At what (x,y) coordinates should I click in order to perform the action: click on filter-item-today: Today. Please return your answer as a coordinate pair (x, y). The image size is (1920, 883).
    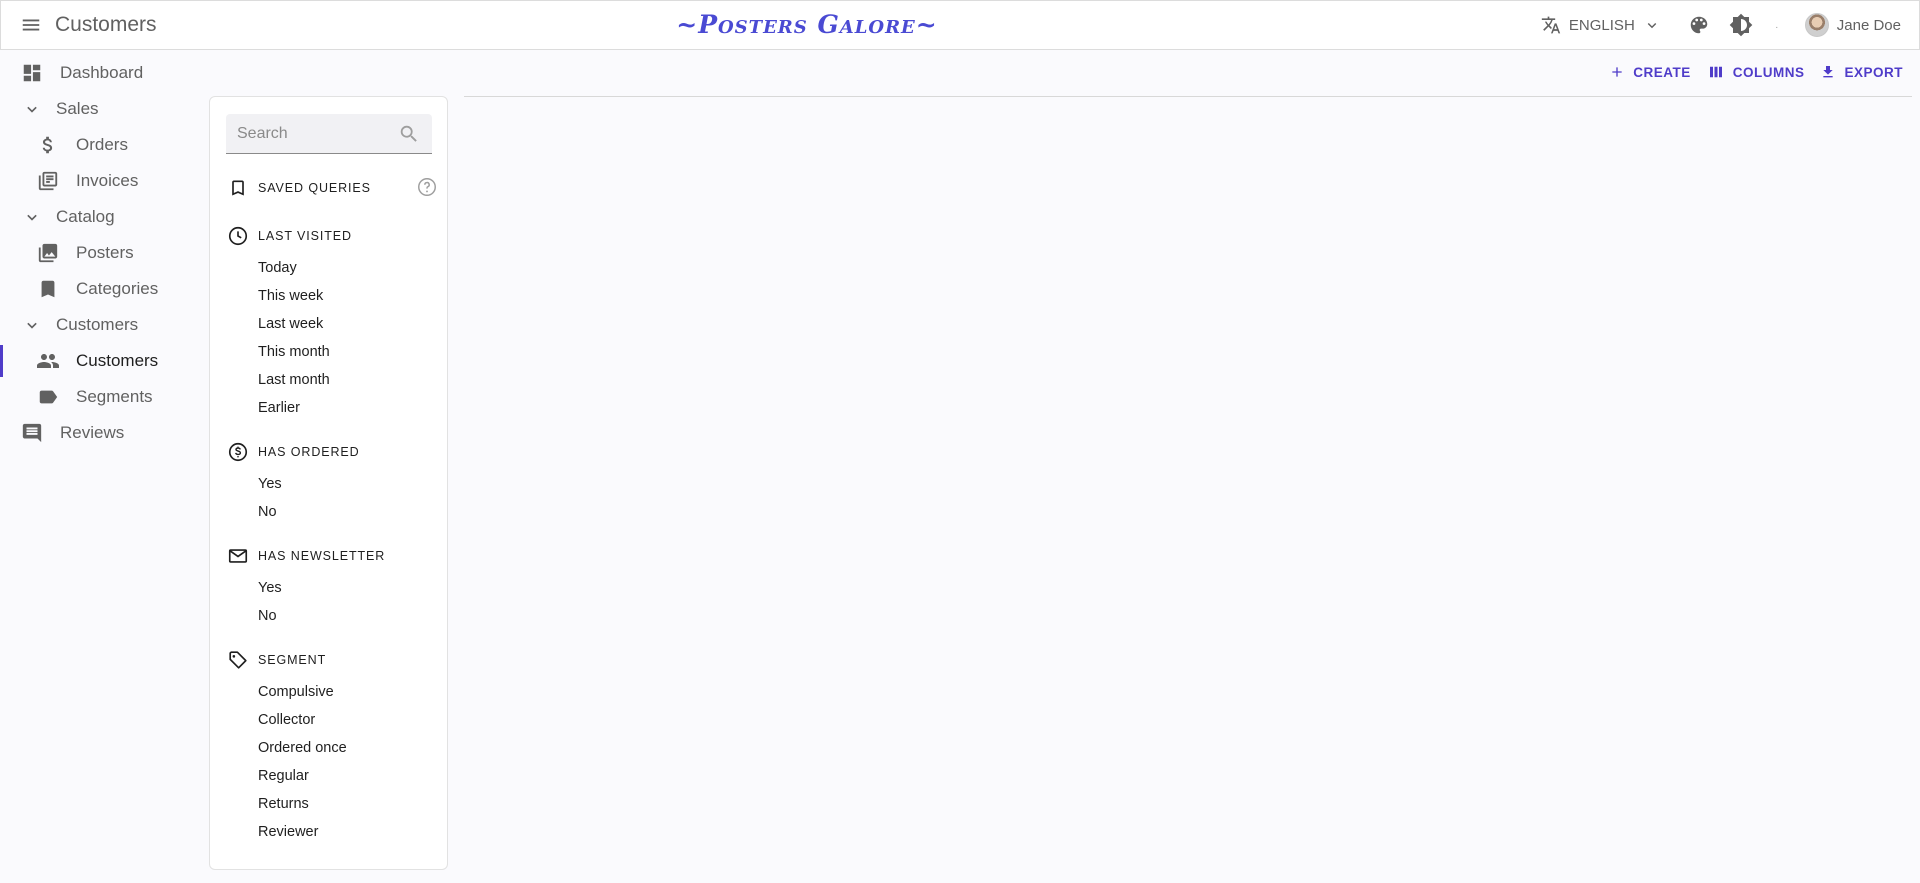
    Looking at the image, I should click on (331, 268).